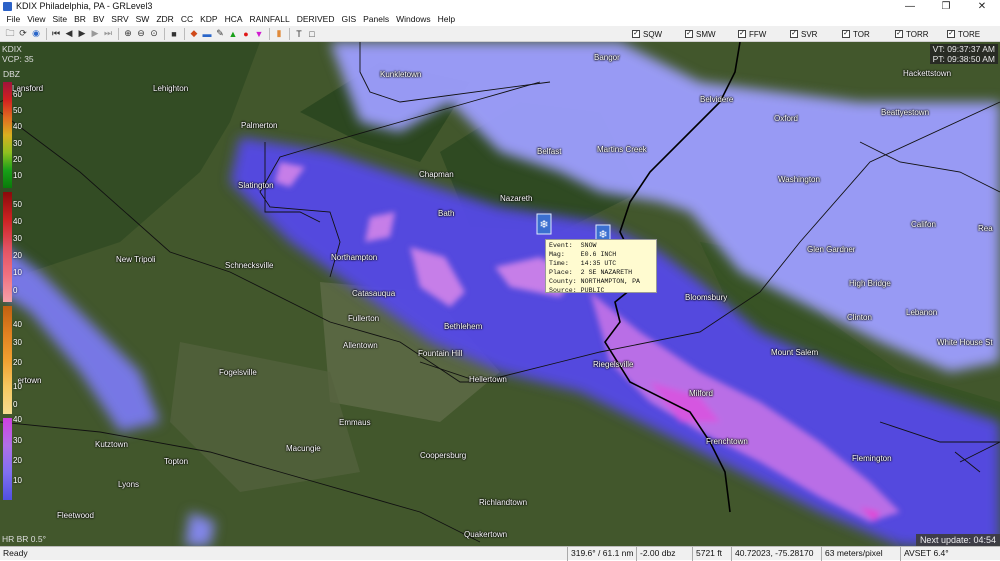 This screenshot has height=561, width=1000. I want to click on color-scale-mid, so click(7, 247).